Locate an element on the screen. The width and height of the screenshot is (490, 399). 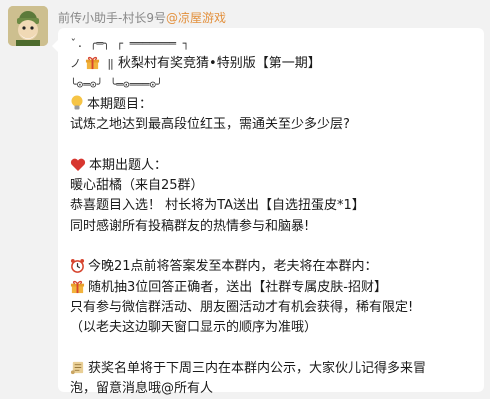
sender-line: 前传小助手-村长9号@凉屋游戏 is located at coordinates (142, 17).